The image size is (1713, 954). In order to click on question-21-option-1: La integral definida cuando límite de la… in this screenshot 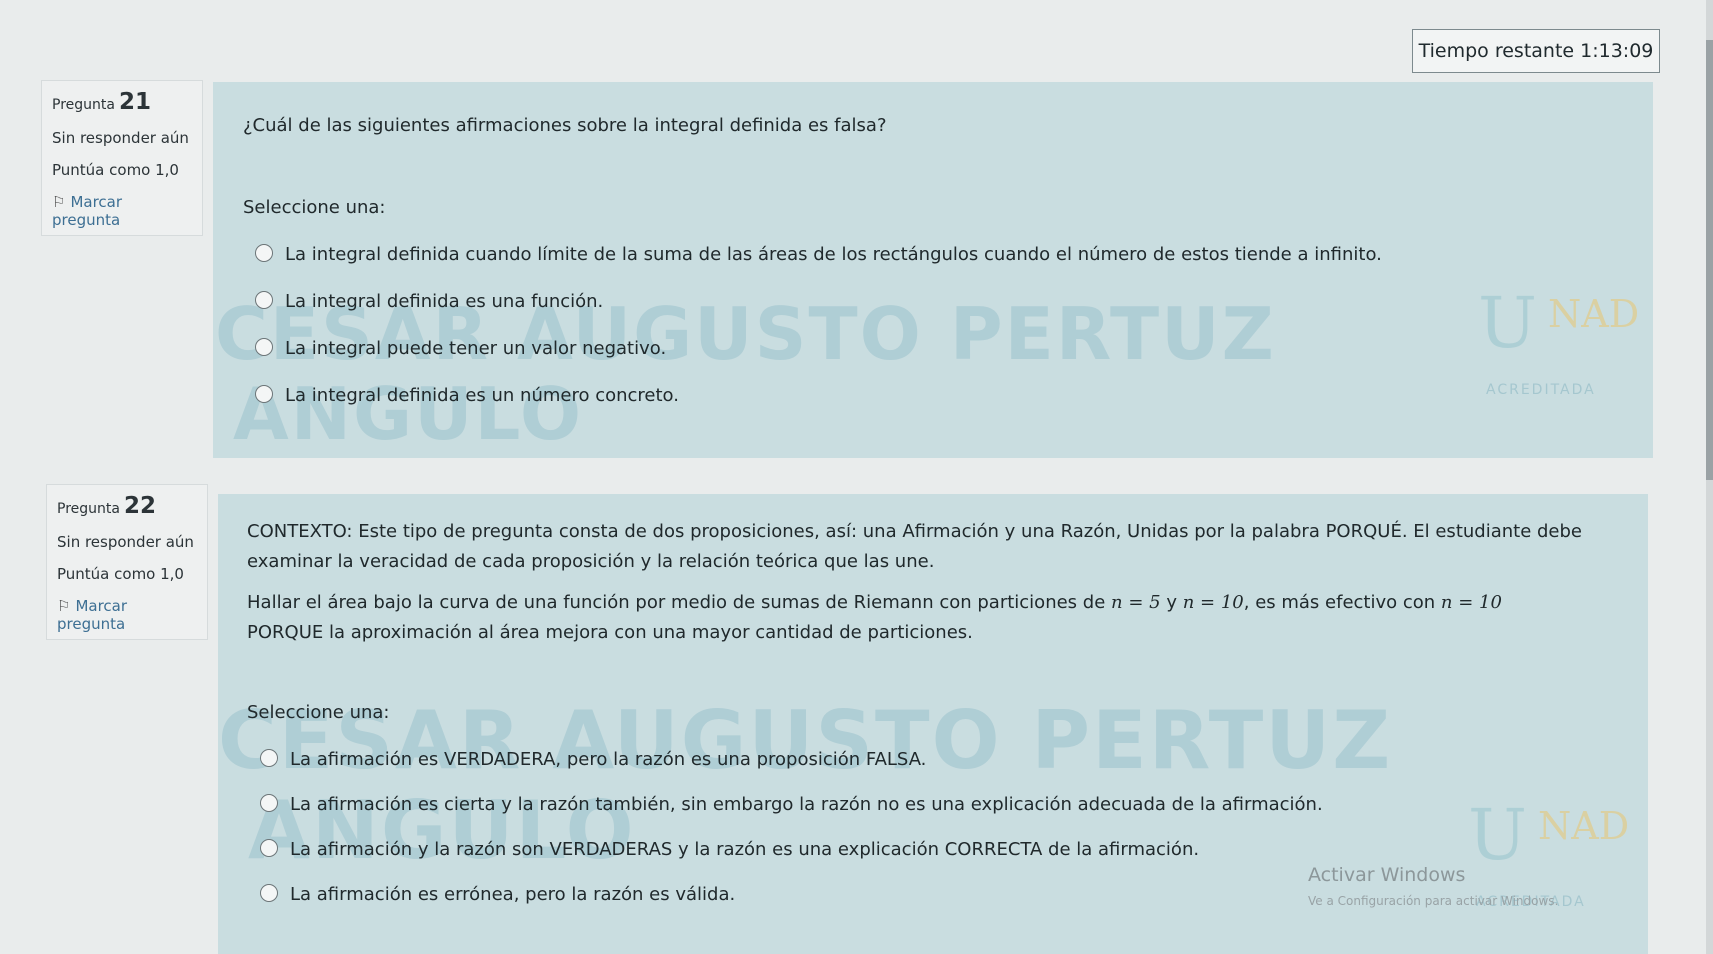, I will do `click(818, 254)`.